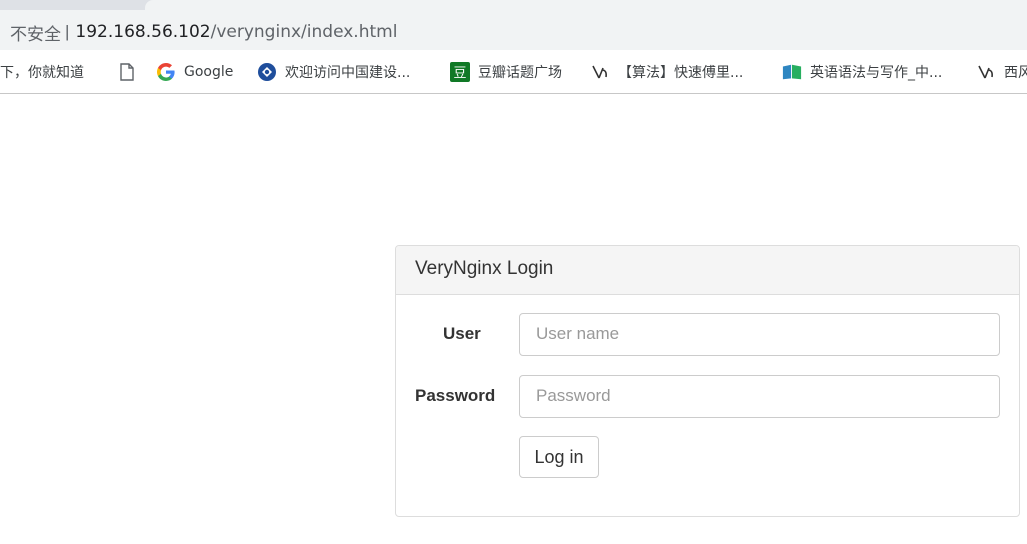 The image size is (1027, 544). Describe the element at coordinates (209, 72) in the screenshot. I see `bookmark-label: Google` at that location.